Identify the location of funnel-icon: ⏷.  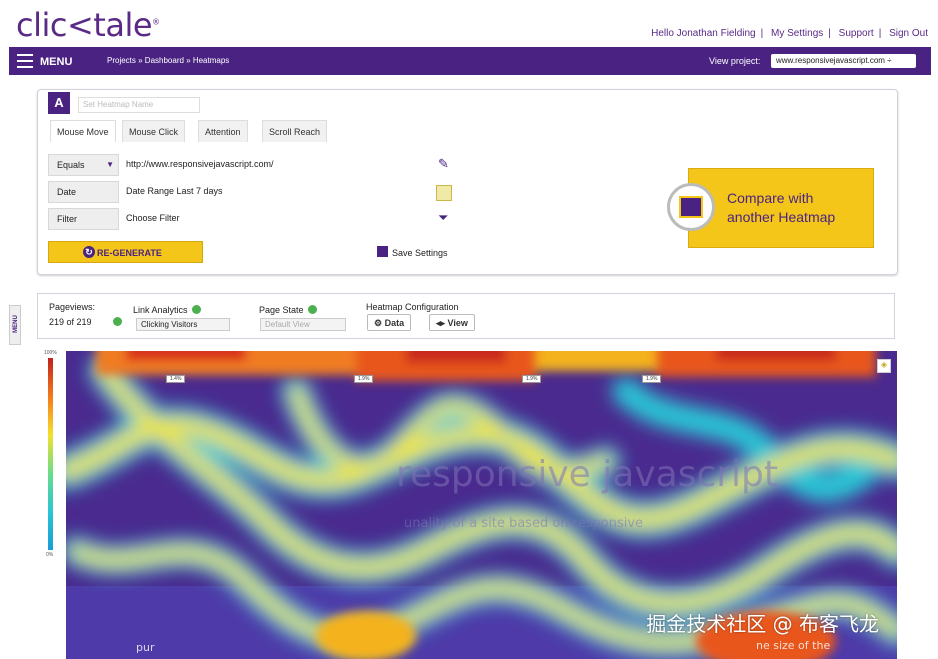
(443, 218).